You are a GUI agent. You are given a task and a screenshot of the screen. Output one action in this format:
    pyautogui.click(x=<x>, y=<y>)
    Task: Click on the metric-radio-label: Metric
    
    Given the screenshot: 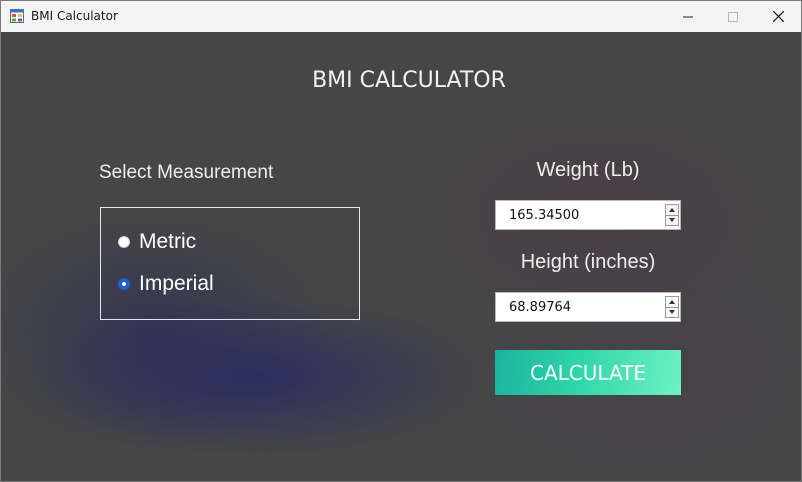 What is the action you would take?
    pyautogui.click(x=167, y=242)
    